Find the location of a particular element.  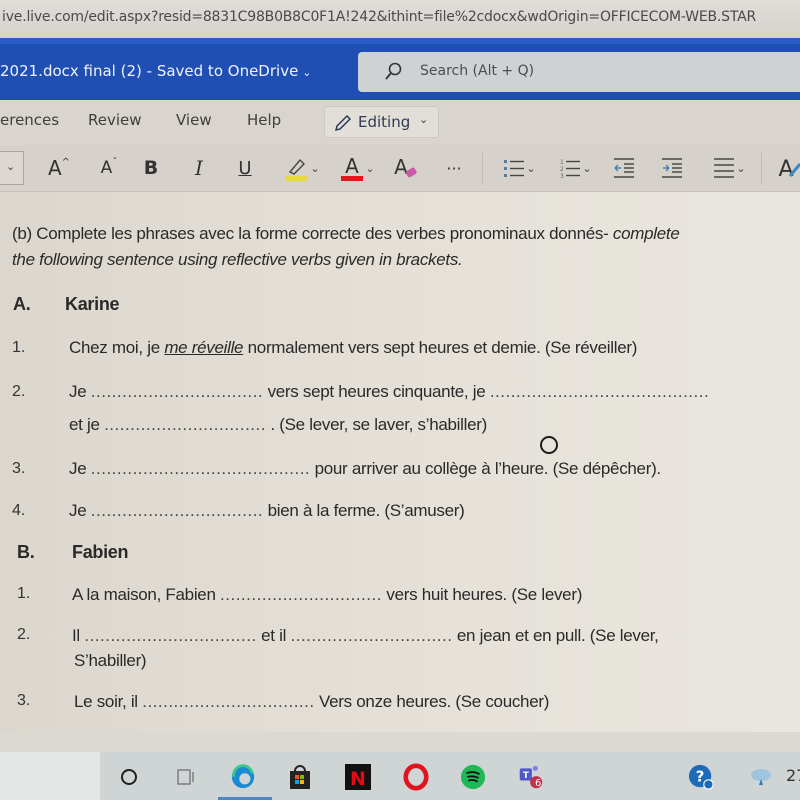

spotify-icon is located at coordinates (473, 777).